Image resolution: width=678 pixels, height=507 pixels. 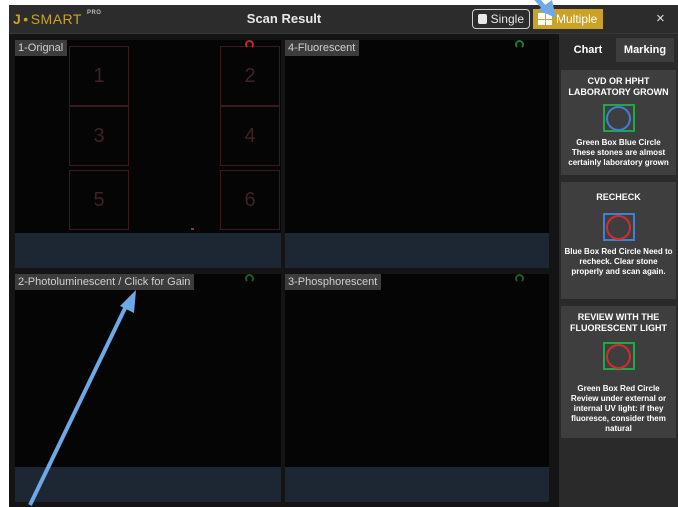 I want to click on logo-name: SMART, so click(x=56, y=19).